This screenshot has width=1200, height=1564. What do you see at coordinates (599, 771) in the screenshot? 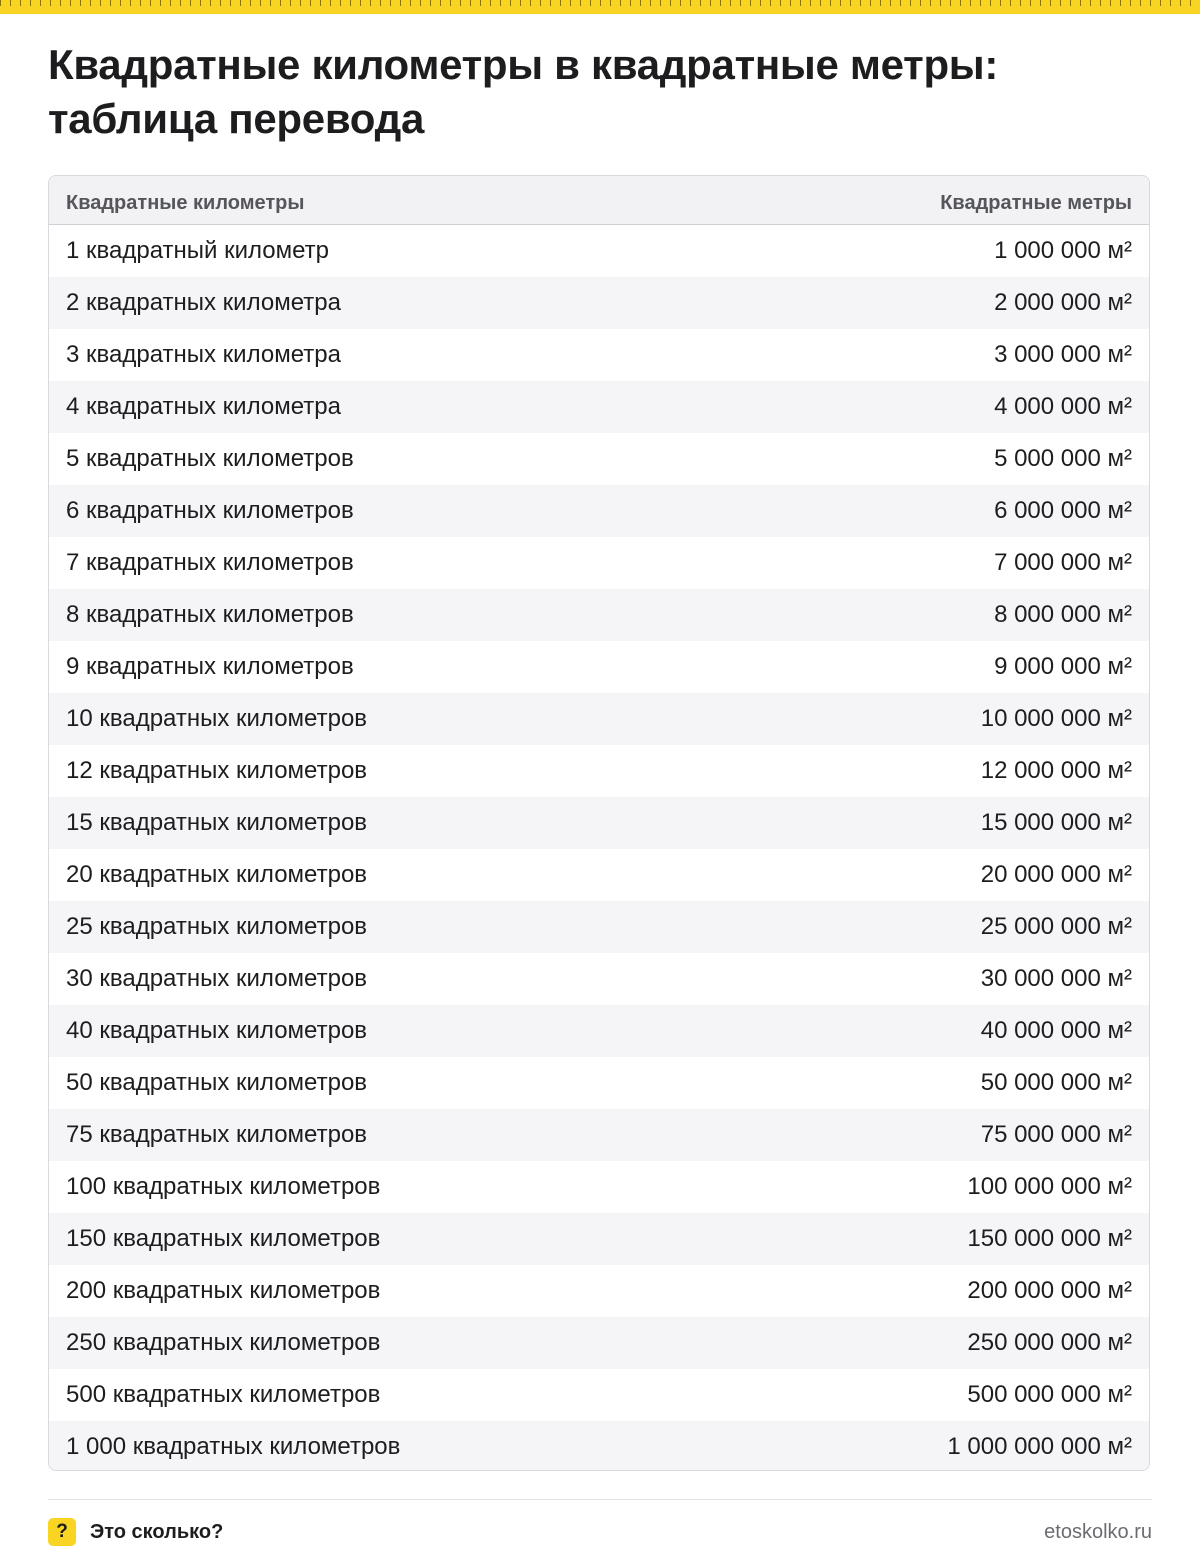
I see `table-row: 12 квадратных километров 12 000 000 м²` at bounding box center [599, 771].